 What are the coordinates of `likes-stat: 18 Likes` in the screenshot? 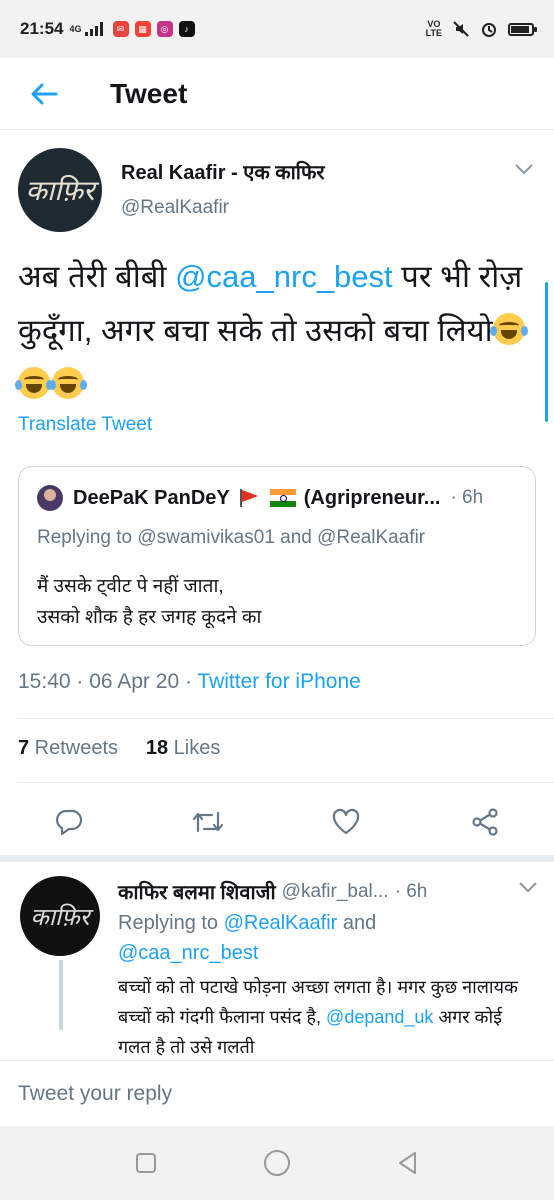 It's located at (183, 748).